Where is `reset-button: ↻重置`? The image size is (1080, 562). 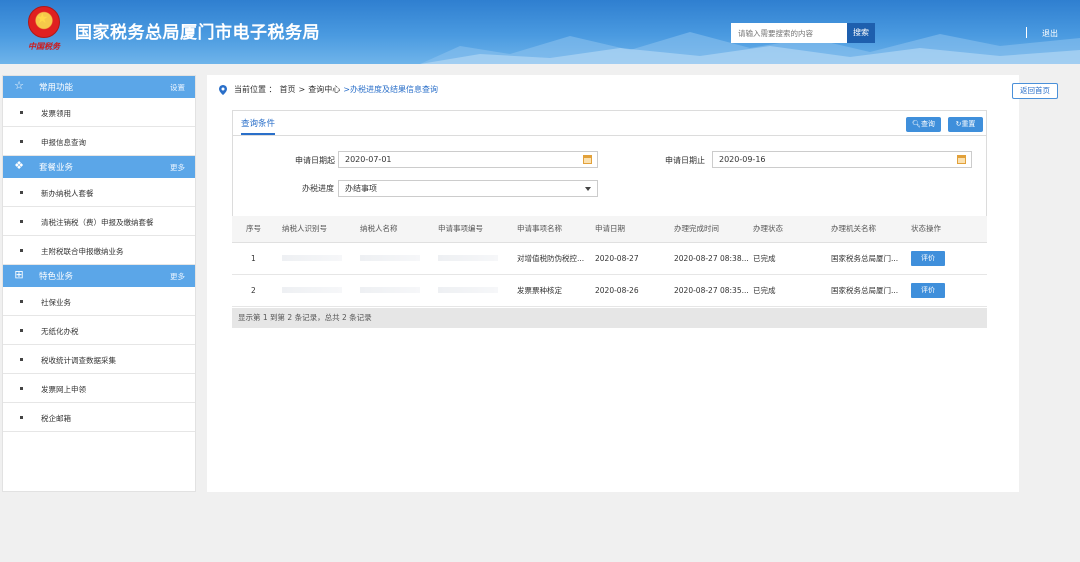
reset-button: ↻重置 is located at coordinates (965, 124).